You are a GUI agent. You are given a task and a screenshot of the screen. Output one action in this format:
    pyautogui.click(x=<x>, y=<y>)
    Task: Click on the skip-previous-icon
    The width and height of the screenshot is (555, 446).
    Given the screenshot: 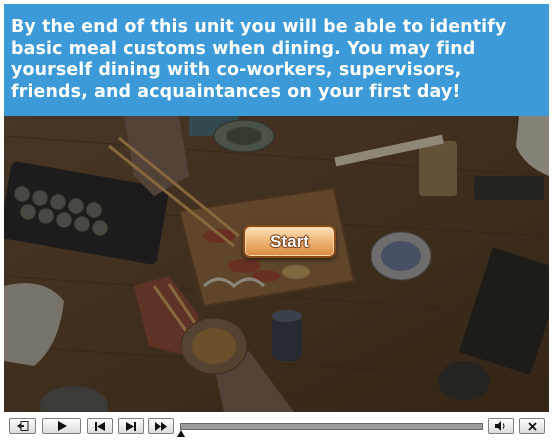 What is the action you would take?
    pyautogui.click(x=100, y=426)
    